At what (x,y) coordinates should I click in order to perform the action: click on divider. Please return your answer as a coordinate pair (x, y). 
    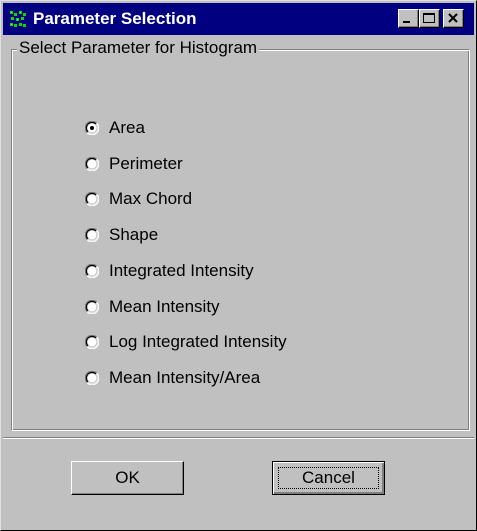
    Looking at the image, I should click on (238, 438).